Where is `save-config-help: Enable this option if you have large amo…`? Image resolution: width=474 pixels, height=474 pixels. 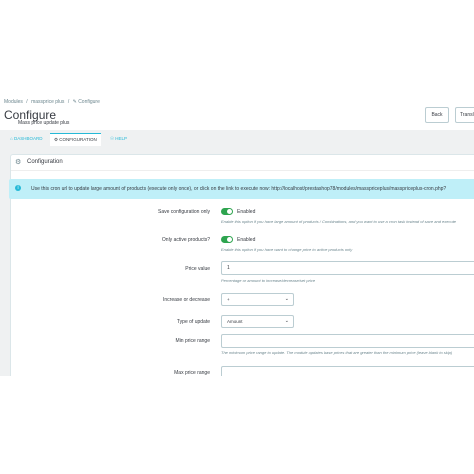 save-config-help: Enable this option if you have large amo… is located at coordinates (339, 221).